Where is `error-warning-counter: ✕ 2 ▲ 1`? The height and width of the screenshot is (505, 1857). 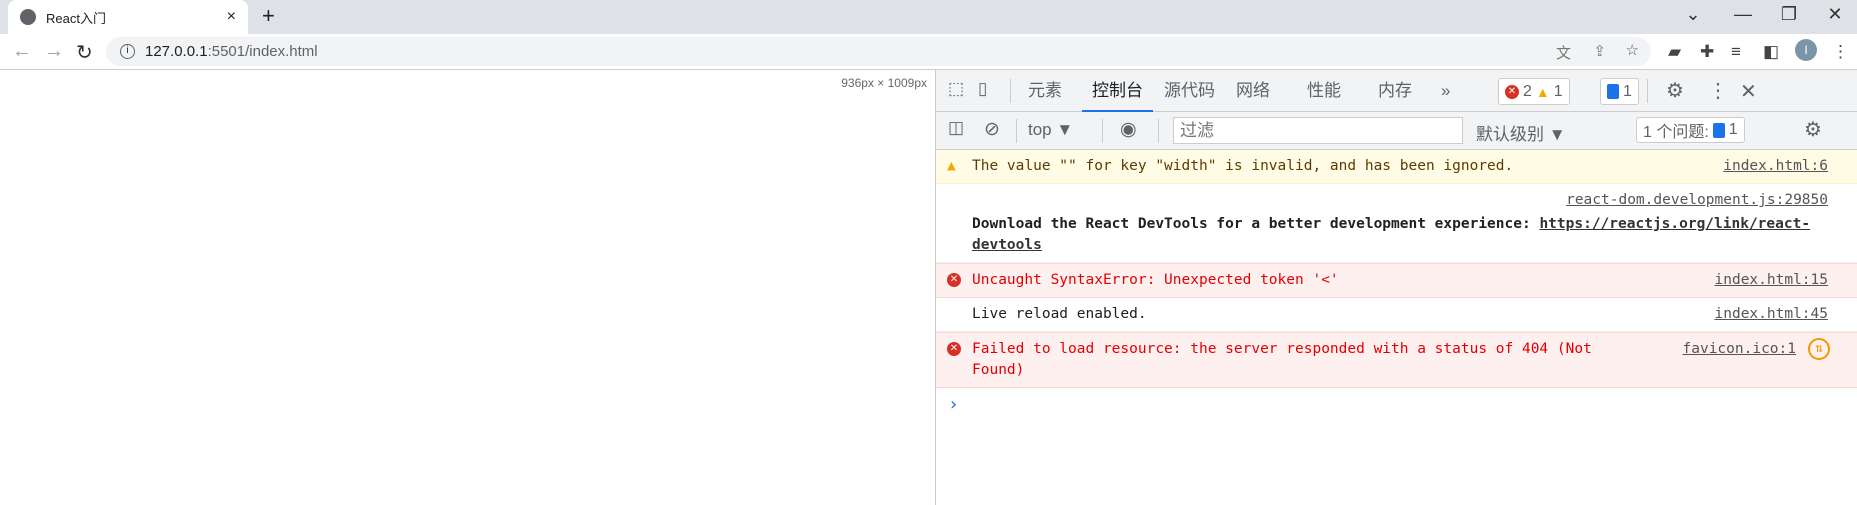
error-warning-counter: ✕ 2 ▲ 1 is located at coordinates (1534, 91).